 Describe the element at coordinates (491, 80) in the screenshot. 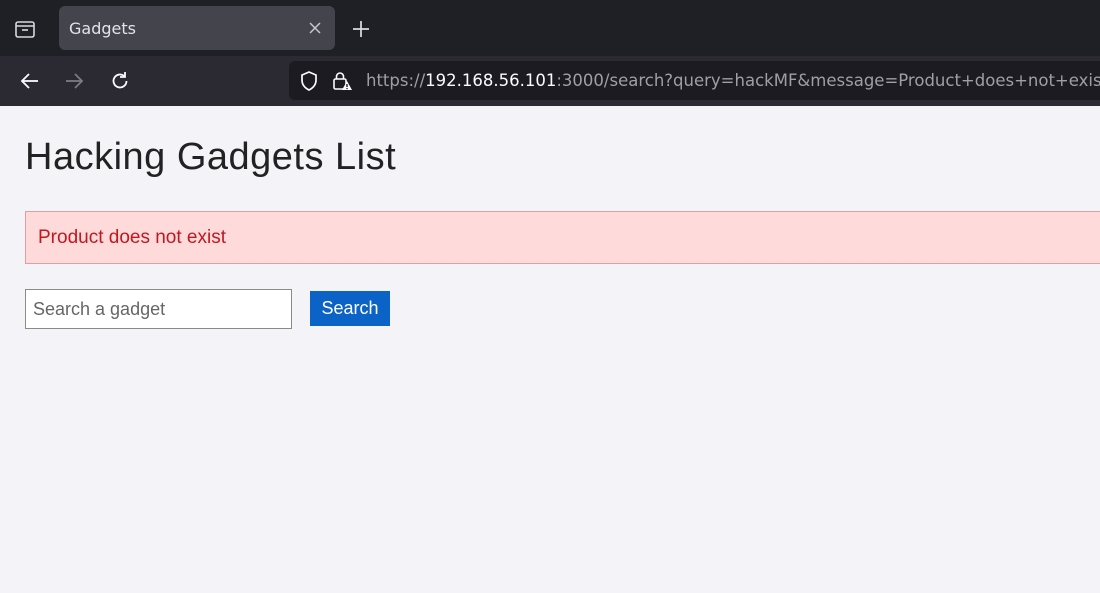

I see `url-host: 192.168.56.101` at that location.